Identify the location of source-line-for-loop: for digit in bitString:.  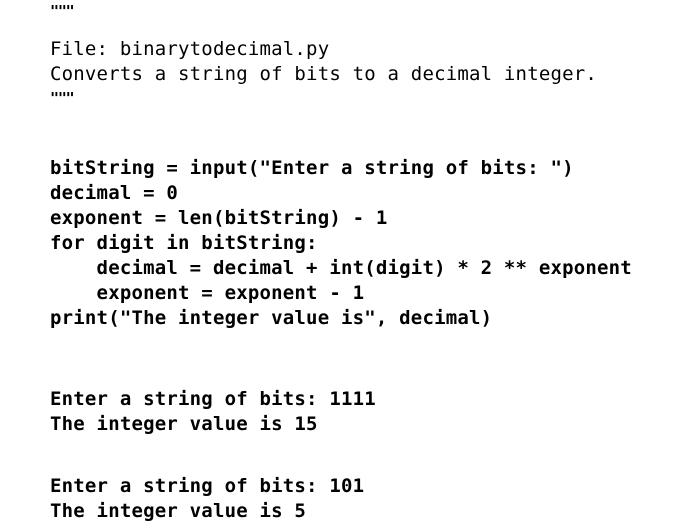
(184, 243).